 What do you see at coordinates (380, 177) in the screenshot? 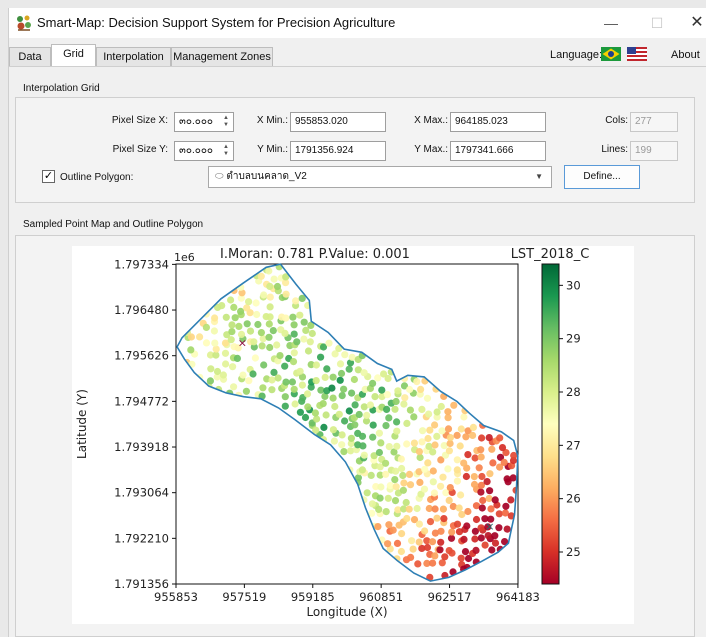
I see `outline-polygon-select: ⬭ ตำบลบนคลาด_V2 ▼` at bounding box center [380, 177].